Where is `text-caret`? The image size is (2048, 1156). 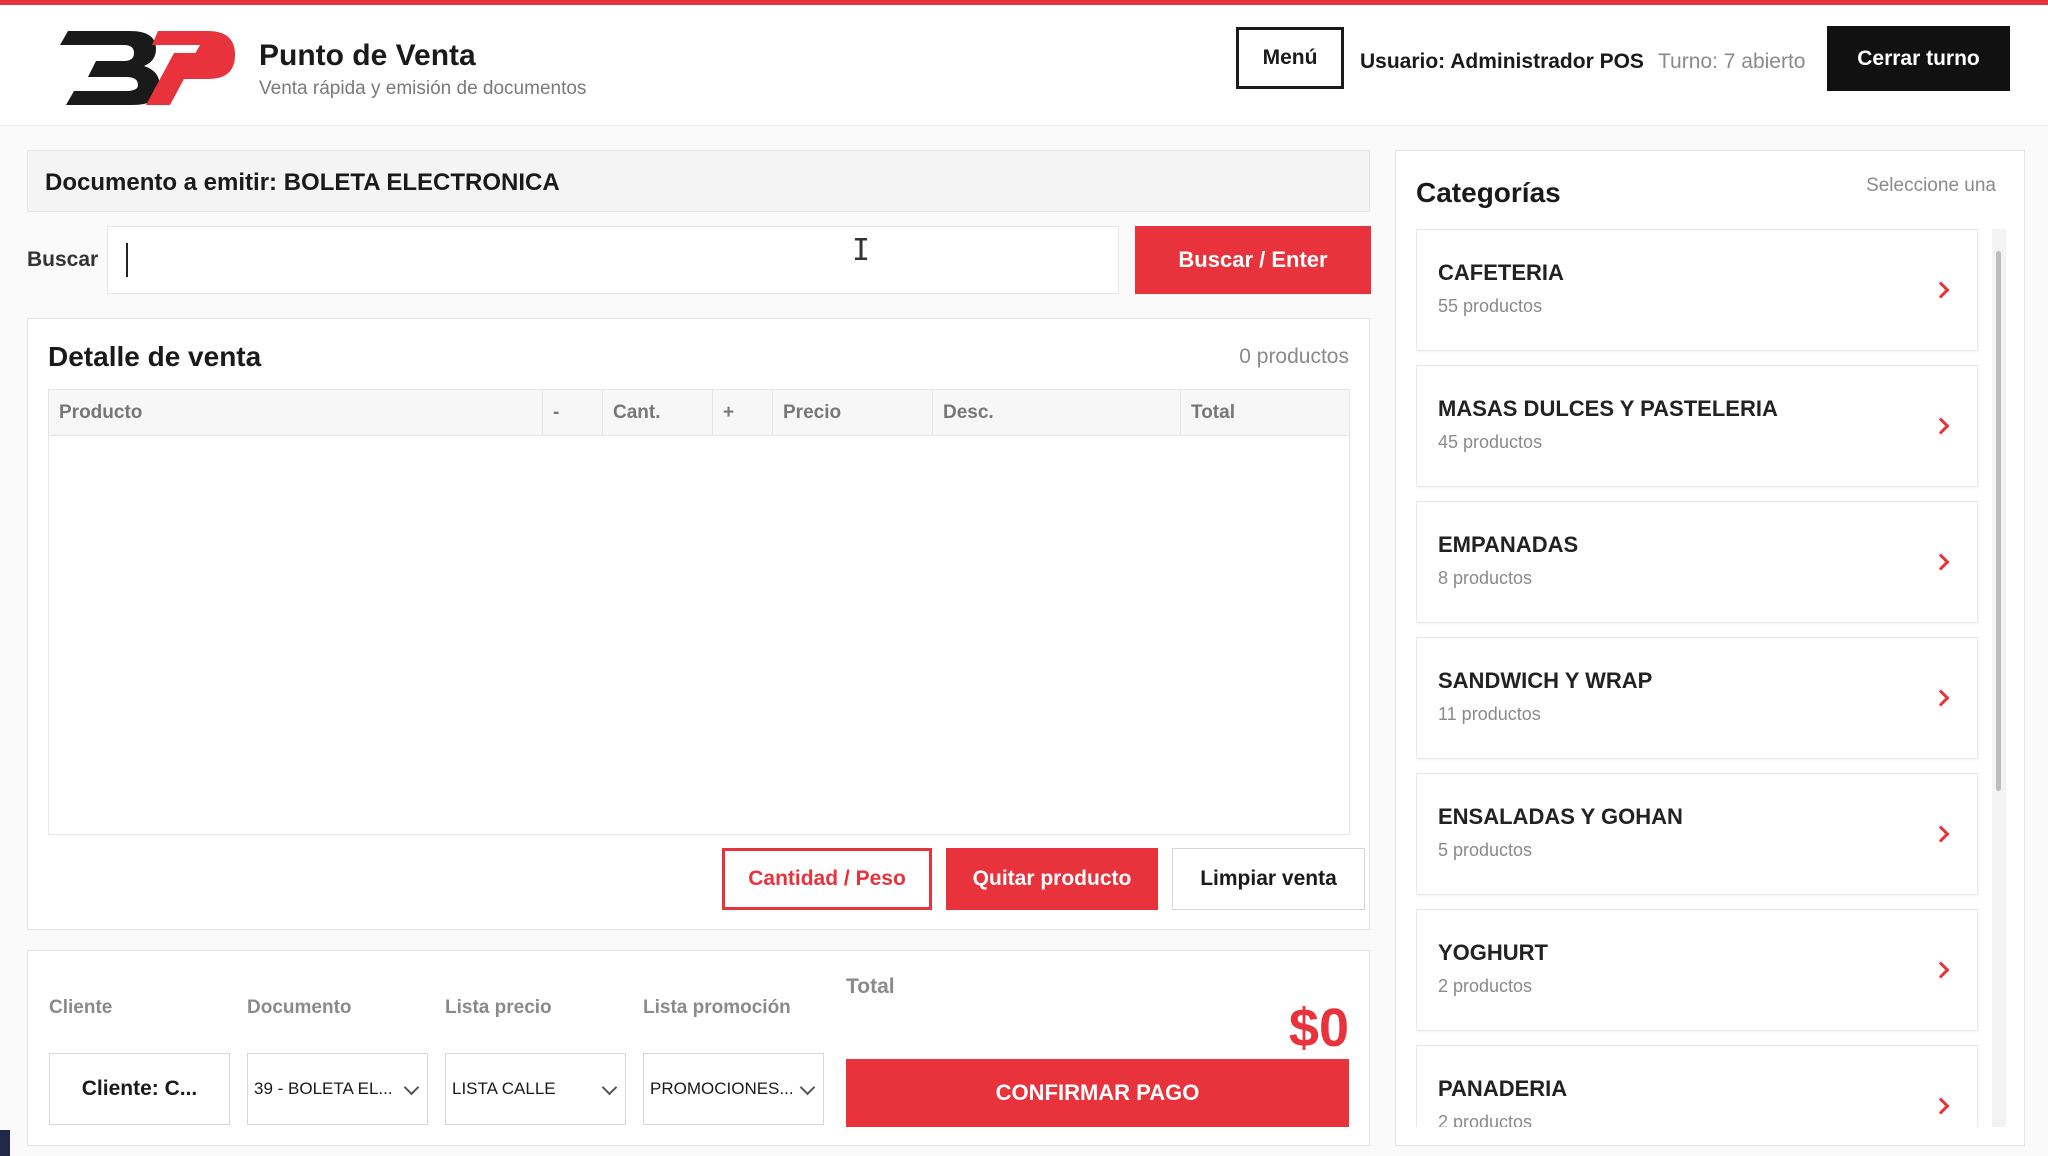 text-caret is located at coordinates (127, 260).